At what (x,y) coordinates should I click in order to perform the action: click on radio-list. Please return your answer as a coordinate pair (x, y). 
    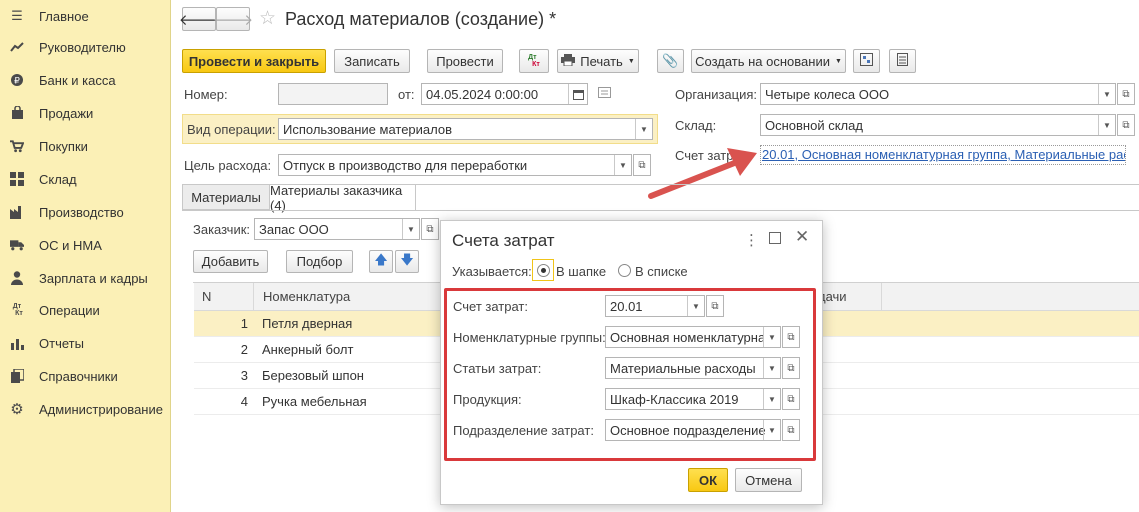
    Looking at the image, I should click on (624, 270).